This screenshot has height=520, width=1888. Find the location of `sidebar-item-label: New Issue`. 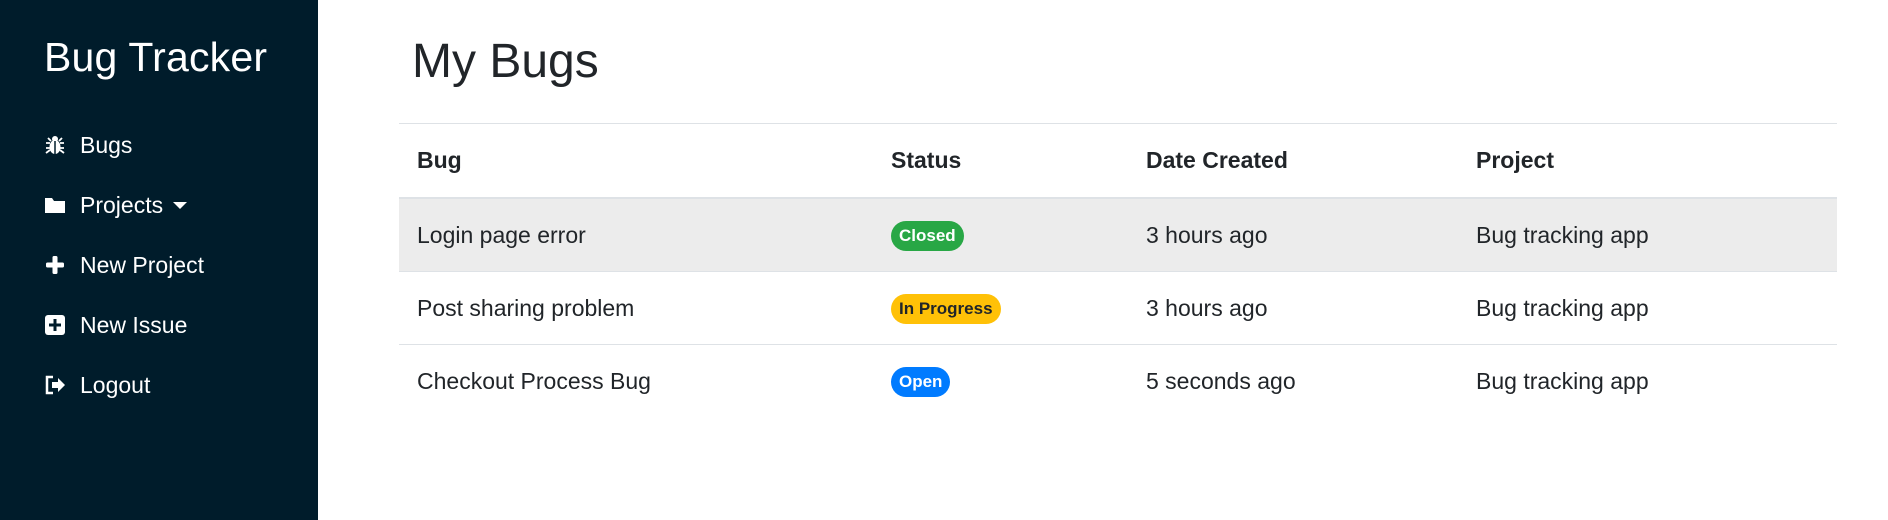

sidebar-item-label: New Issue is located at coordinates (134, 324).